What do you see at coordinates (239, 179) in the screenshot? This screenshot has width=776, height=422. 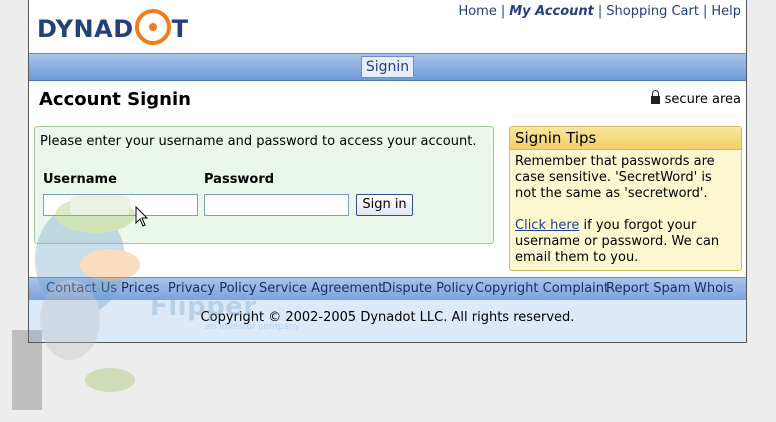 I see `password-label: Password` at bounding box center [239, 179].